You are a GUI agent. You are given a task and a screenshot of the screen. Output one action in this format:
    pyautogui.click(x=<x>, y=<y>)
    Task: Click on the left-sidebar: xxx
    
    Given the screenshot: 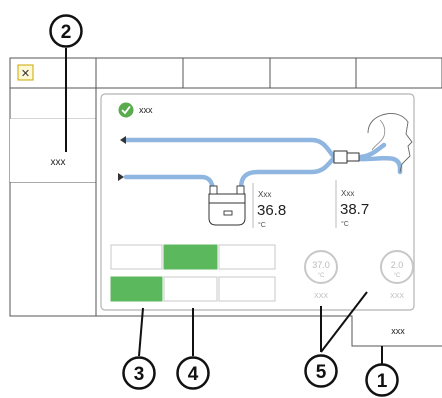 What is the action you would take?
    pyautogui.click(x=53, y=202)
    